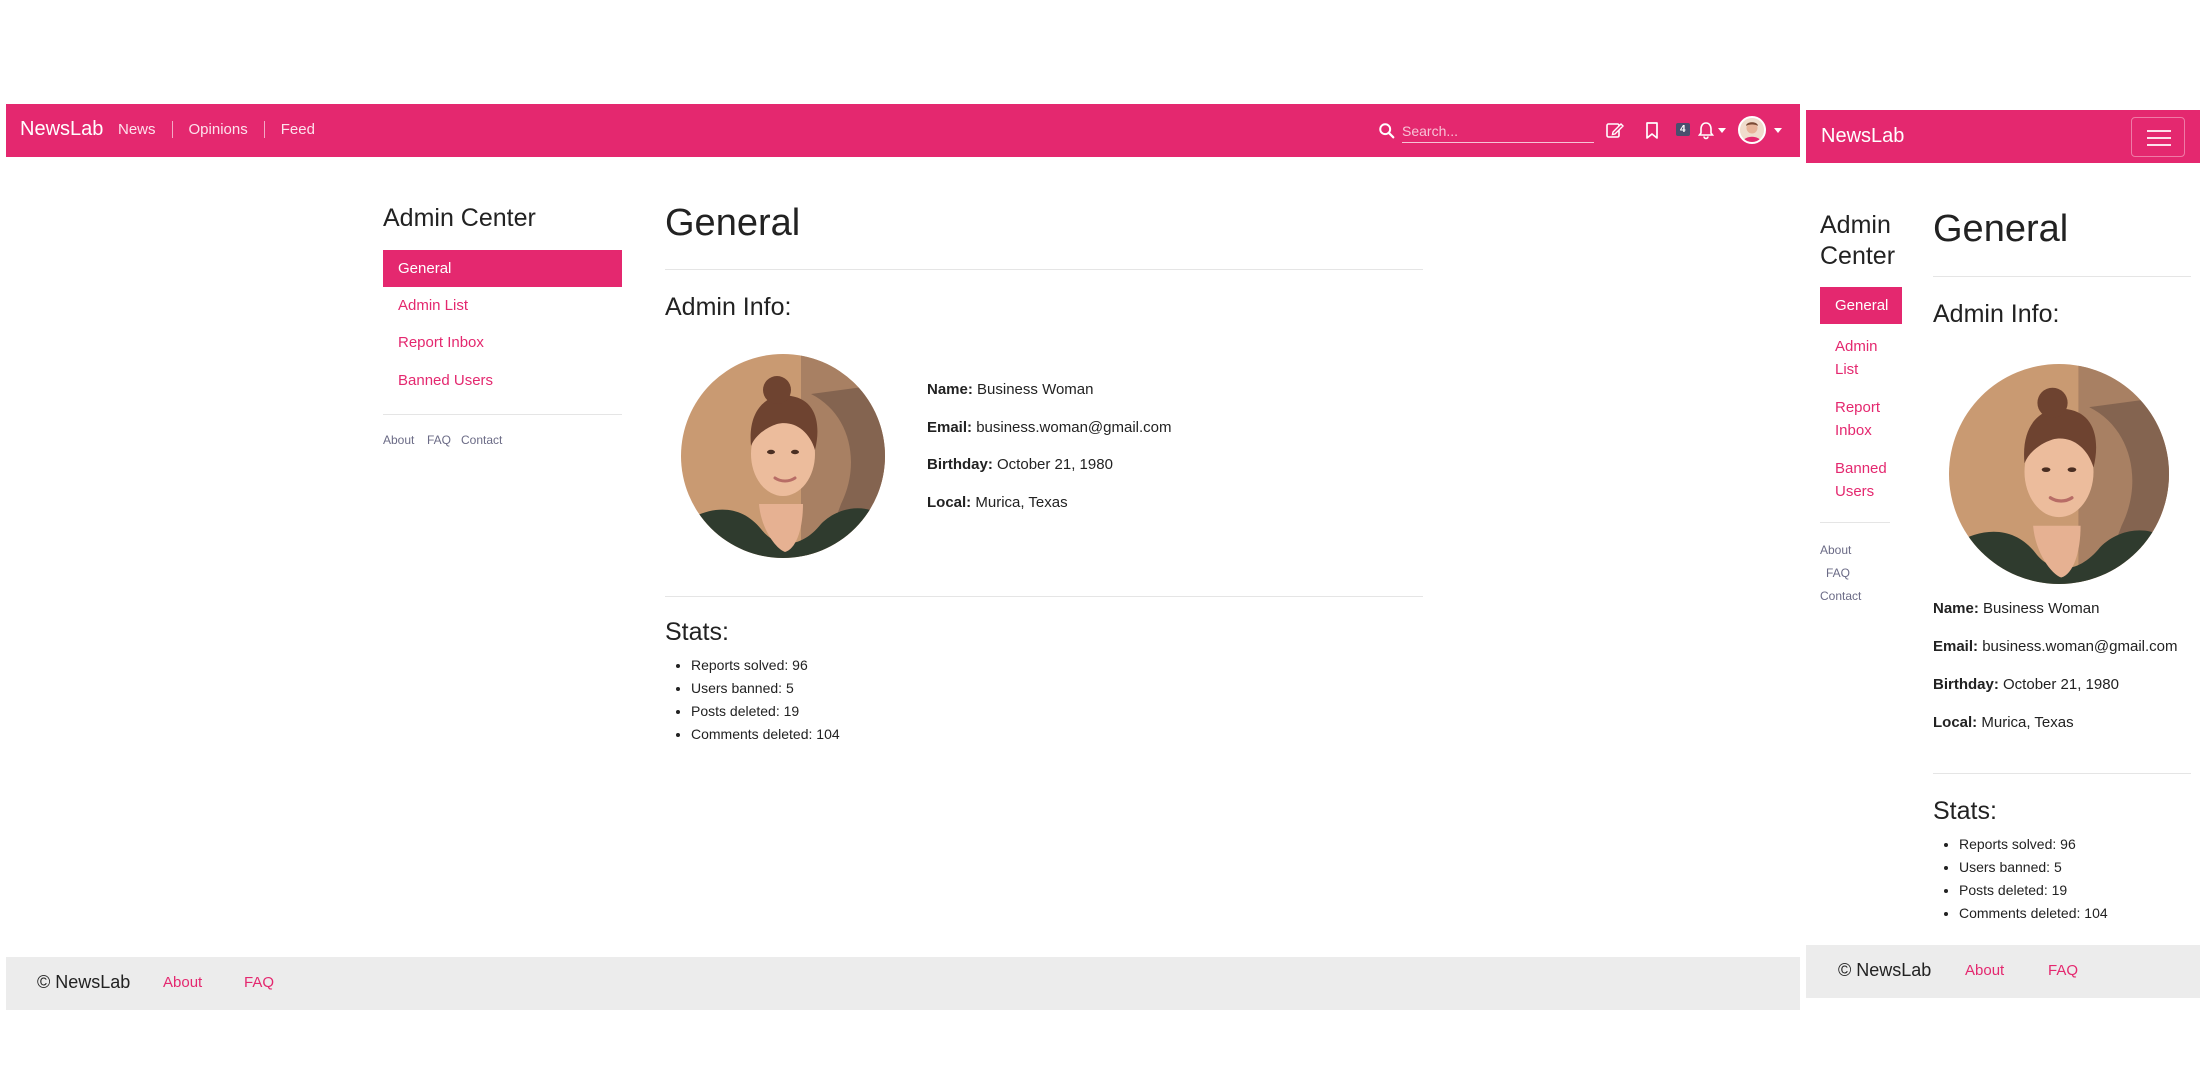  Describe the element at coordinates (1996, 314) in the screenshot. I see `mobile-admin-info-heading: Admin Info:` at that location.